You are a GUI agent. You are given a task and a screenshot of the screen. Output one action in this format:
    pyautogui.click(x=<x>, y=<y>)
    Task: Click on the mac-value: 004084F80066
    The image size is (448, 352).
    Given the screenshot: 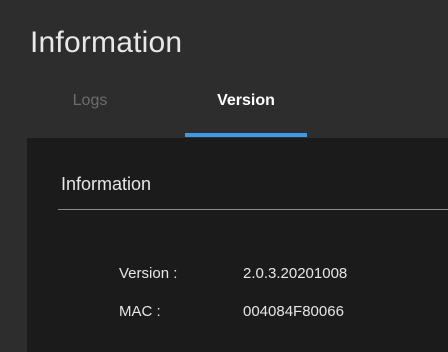 What is the action you would take?
    pyautogui.click(x=293, y=311)
    